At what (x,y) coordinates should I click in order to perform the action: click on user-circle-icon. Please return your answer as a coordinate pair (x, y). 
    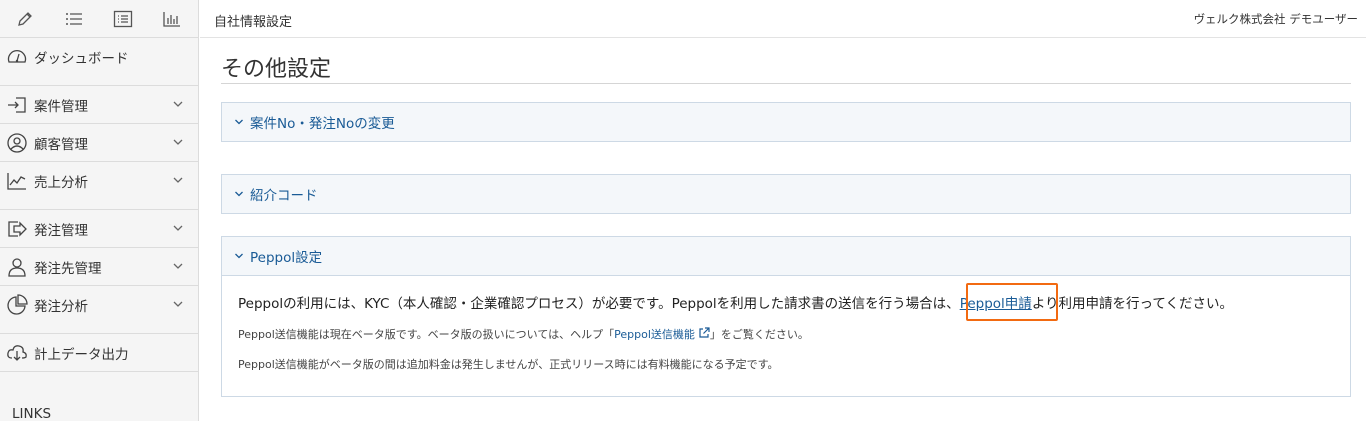
    Looking at the image, I should click on (17, 143).